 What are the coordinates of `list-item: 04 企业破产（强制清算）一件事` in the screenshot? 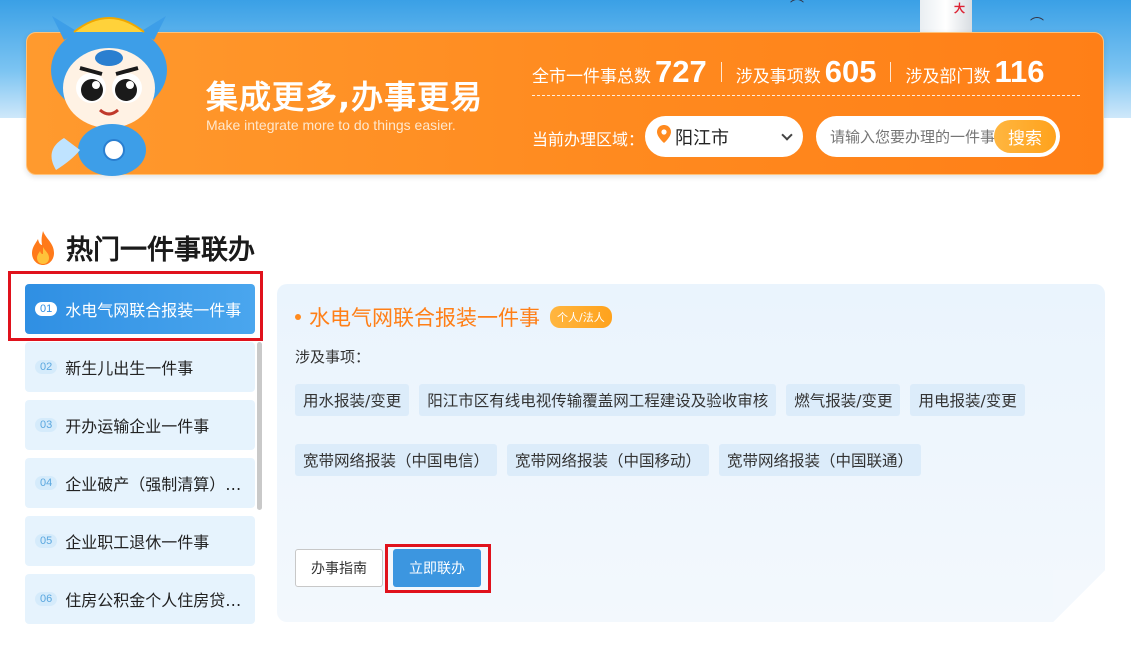 It's located at (140, 483).